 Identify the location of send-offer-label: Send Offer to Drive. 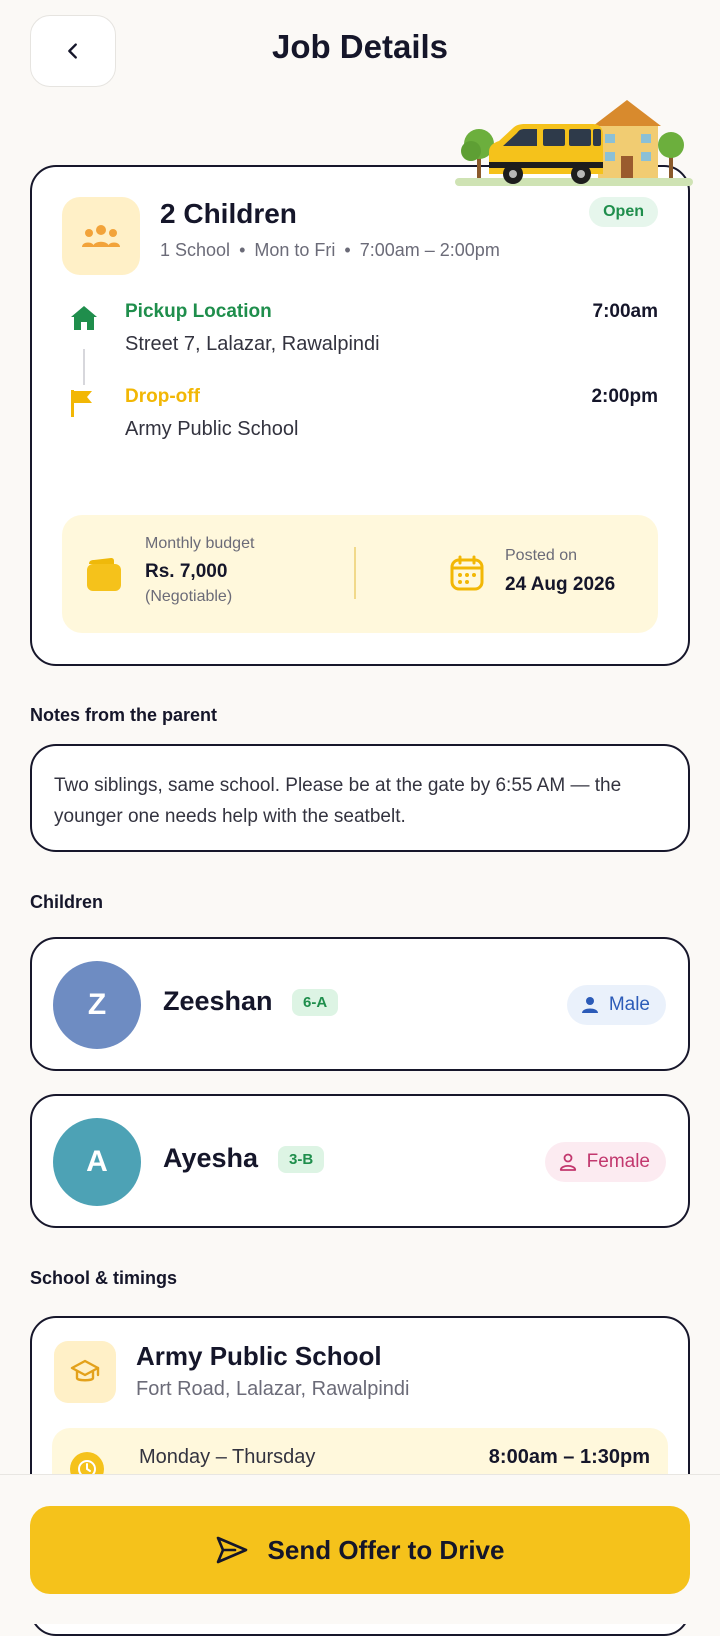
(386, 1549).